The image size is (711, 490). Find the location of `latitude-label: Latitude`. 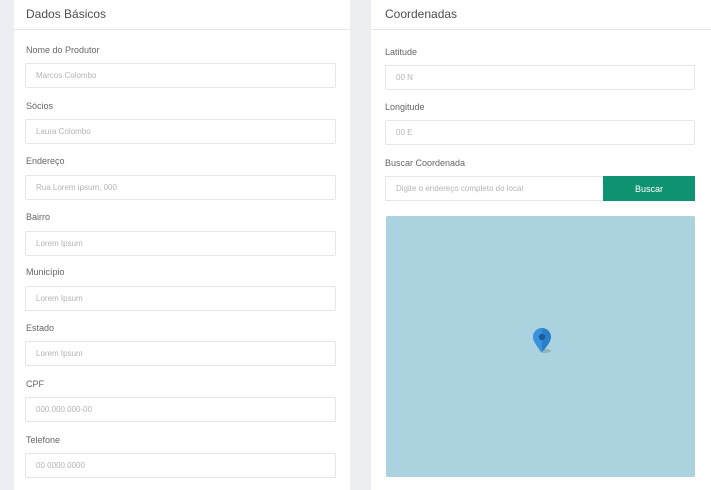

latitude-label: Latitude is located at coordinates (401, 52).